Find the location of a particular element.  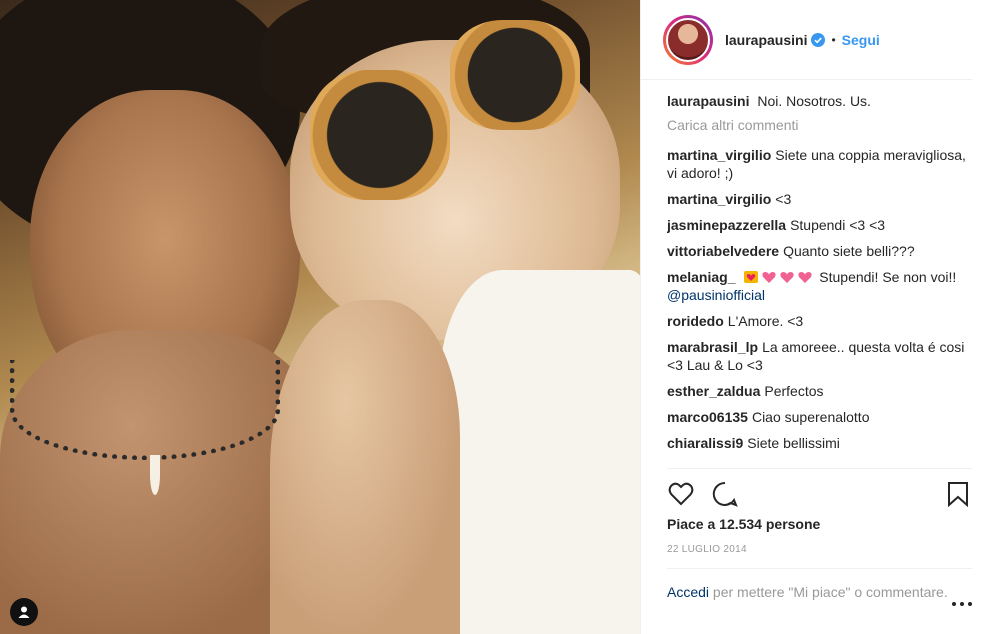

heart-icon is located at coordinates (681, 493).